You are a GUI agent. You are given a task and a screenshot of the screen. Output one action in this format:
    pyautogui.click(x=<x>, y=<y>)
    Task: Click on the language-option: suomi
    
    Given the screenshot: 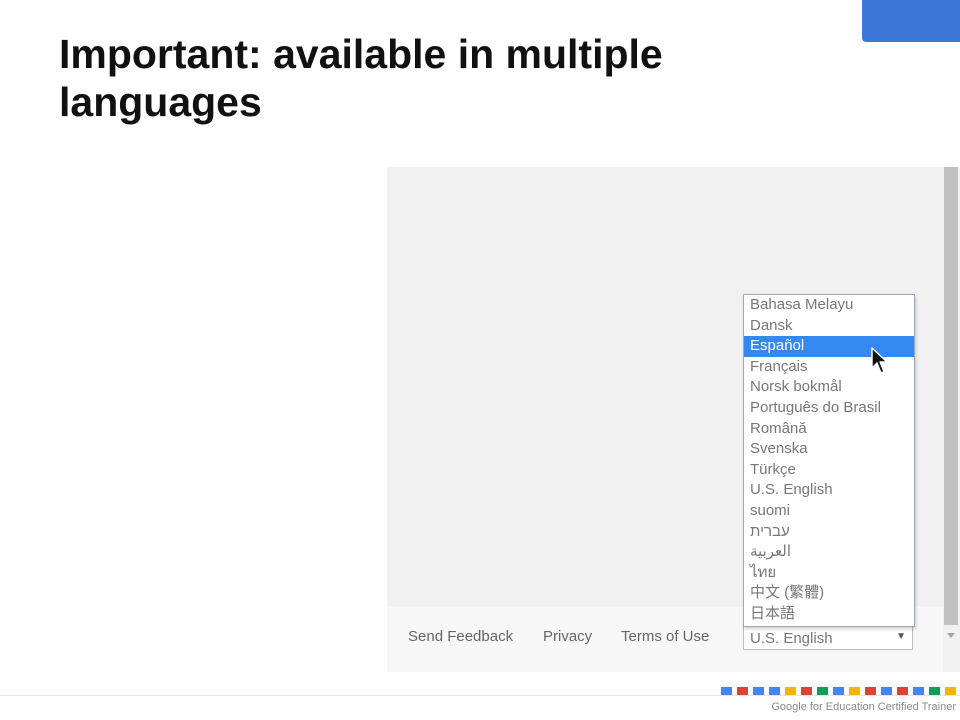 What is the action you would take?
    pyautogui.click(x=829, y=511)
    